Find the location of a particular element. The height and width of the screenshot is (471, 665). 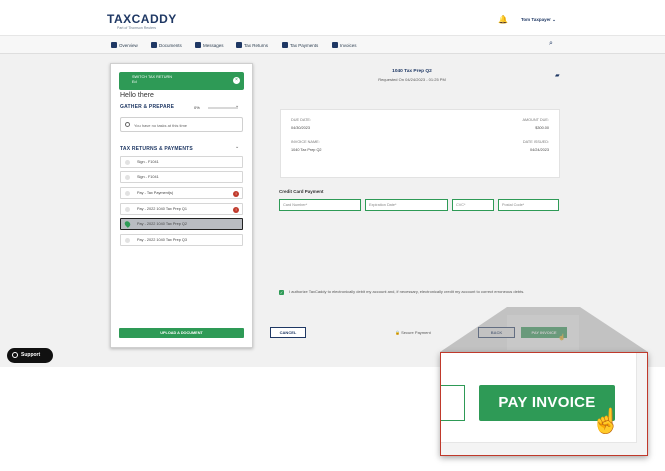

list-item-label: Pay - 2022 1040 Tax Prep Q1 is located at coordinates (162, 209).